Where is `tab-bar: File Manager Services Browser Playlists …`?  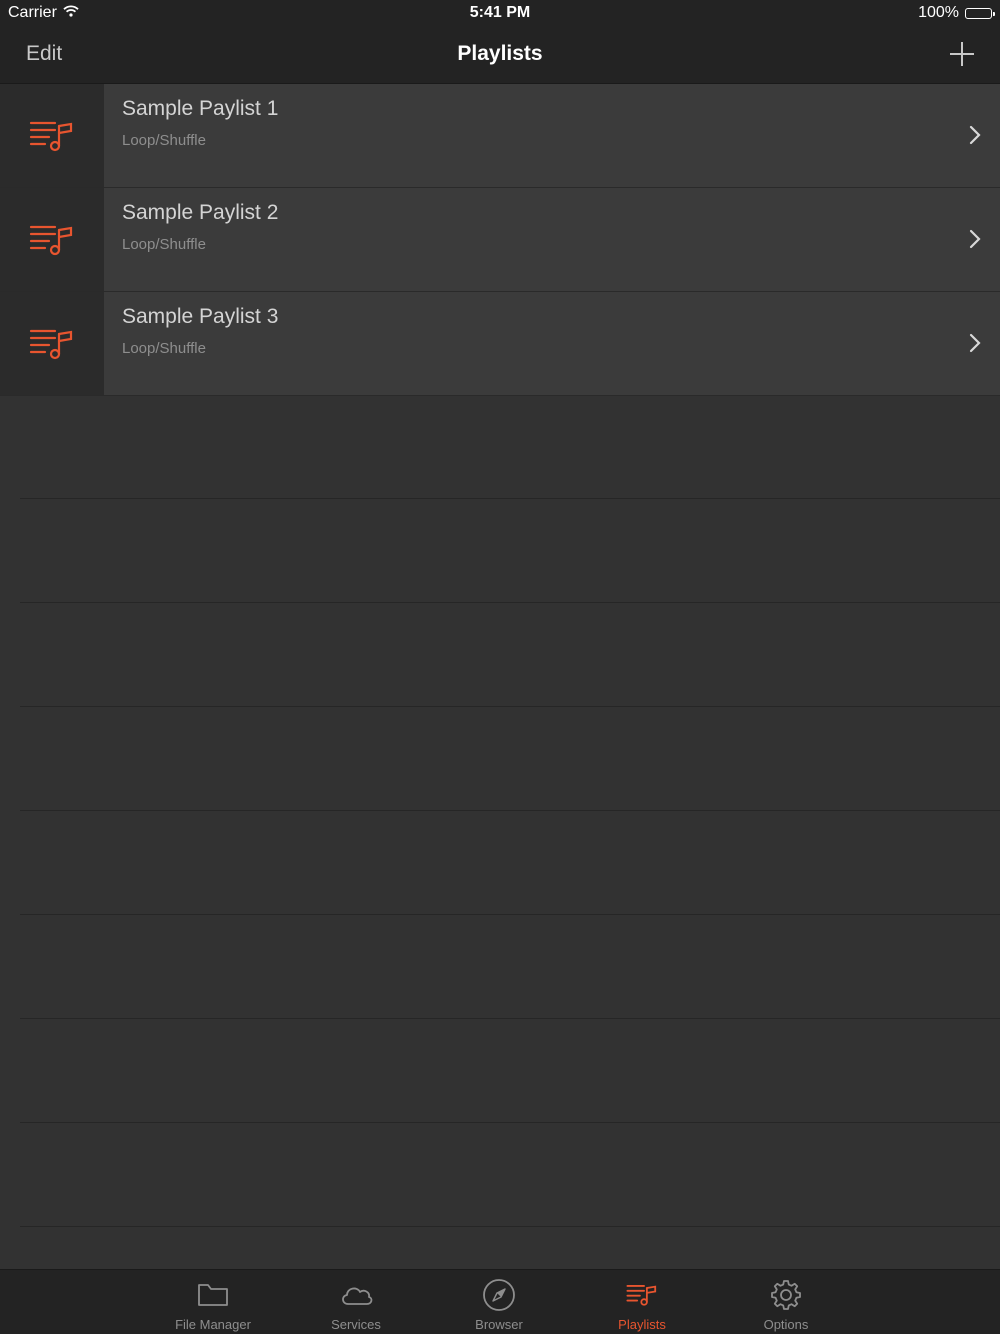
tab-bar: File Manager Services Browser Playlists … is located at coordinates (500, 1301).